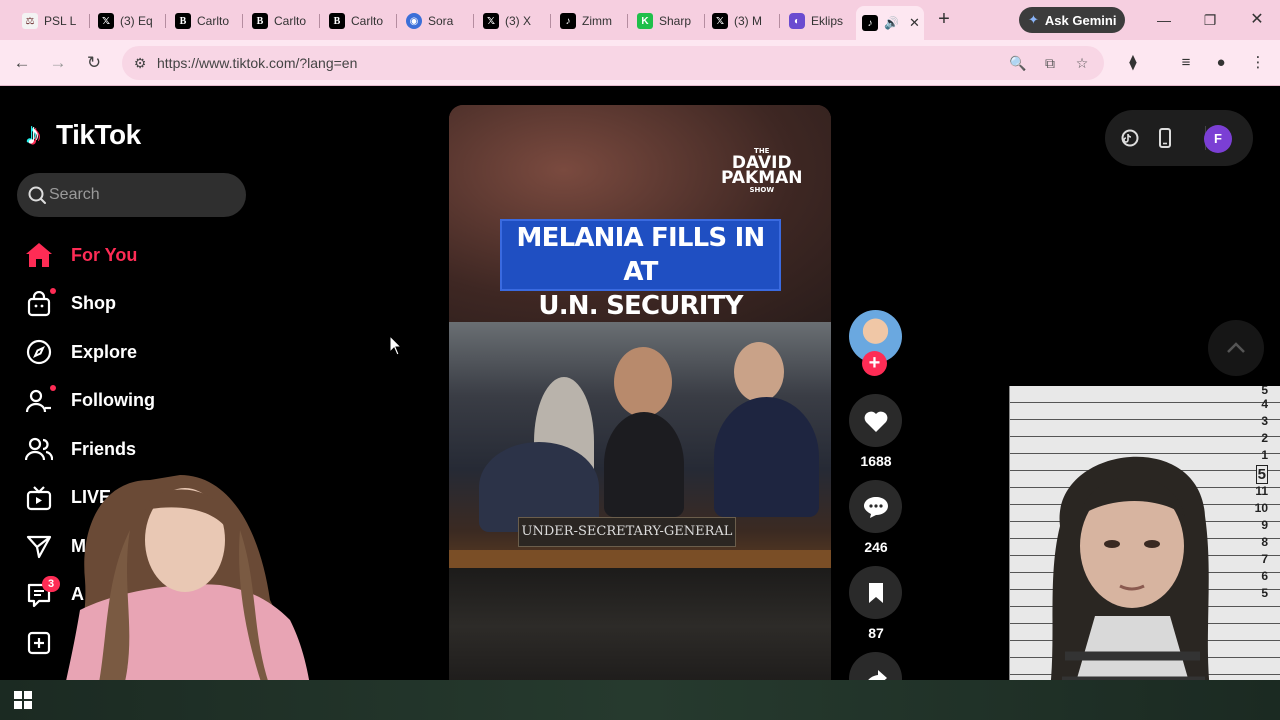 The image size is (1280, 720). What do you see at coordinates (1218, 139) in the screenshot?
I see `profile-avatar: F` at bounding box center [1218, 139].